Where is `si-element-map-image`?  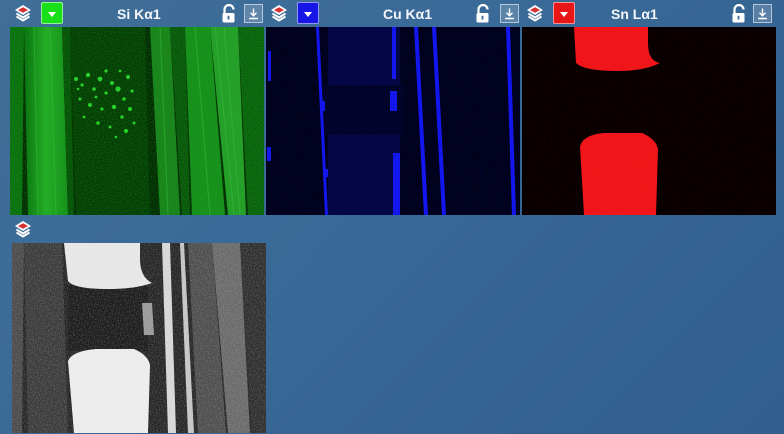 si-element-map-image is located at coordinates (137, 121).